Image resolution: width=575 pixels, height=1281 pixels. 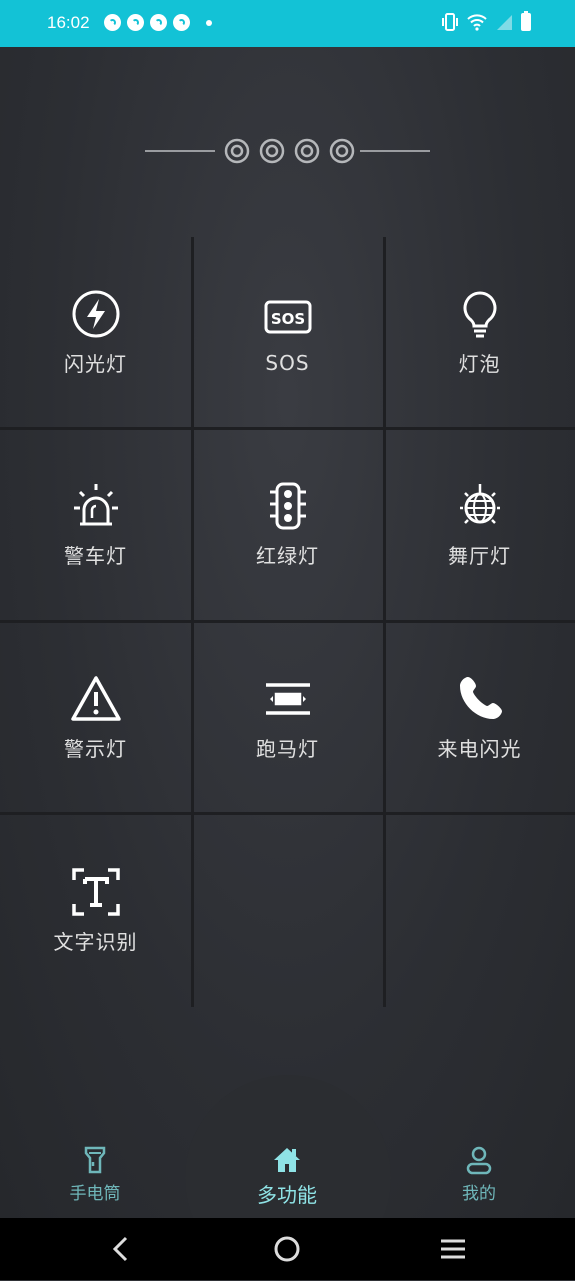 What do you see at coordinates (68, 22) in the screenshot?
I see `status-time: 16:02` at bounding box center [68, 22].